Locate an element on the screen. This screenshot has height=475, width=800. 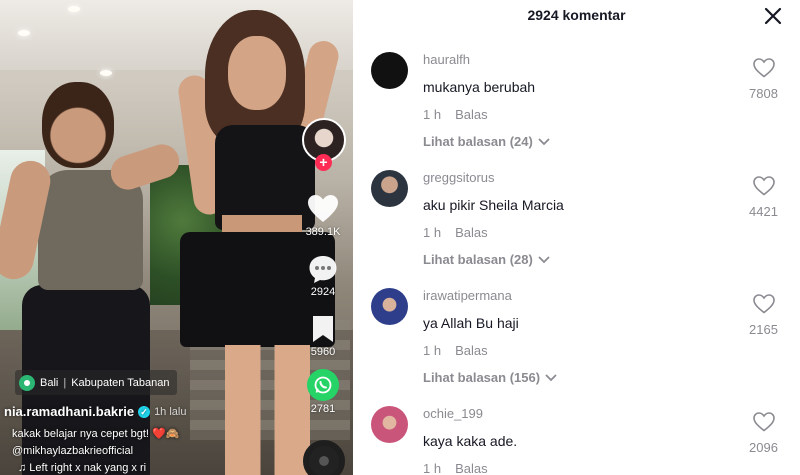
author-name: nia.ramadhani.bakrie is located at coordinates (69, 411).